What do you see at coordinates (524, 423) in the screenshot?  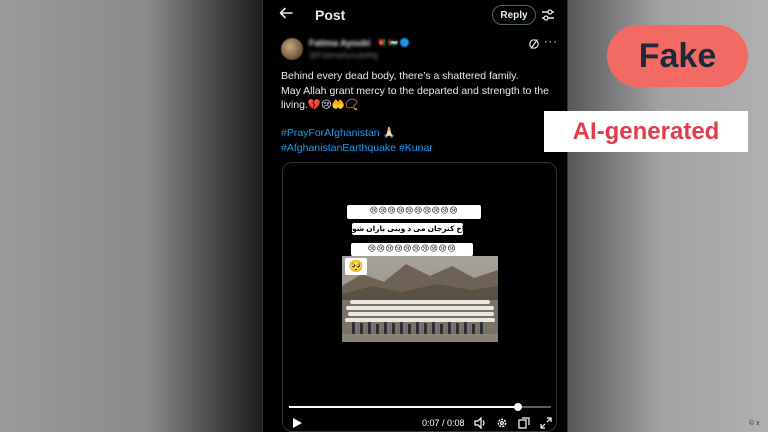 I see `picture-in-picture-icon` at bounding box center [524, 423].